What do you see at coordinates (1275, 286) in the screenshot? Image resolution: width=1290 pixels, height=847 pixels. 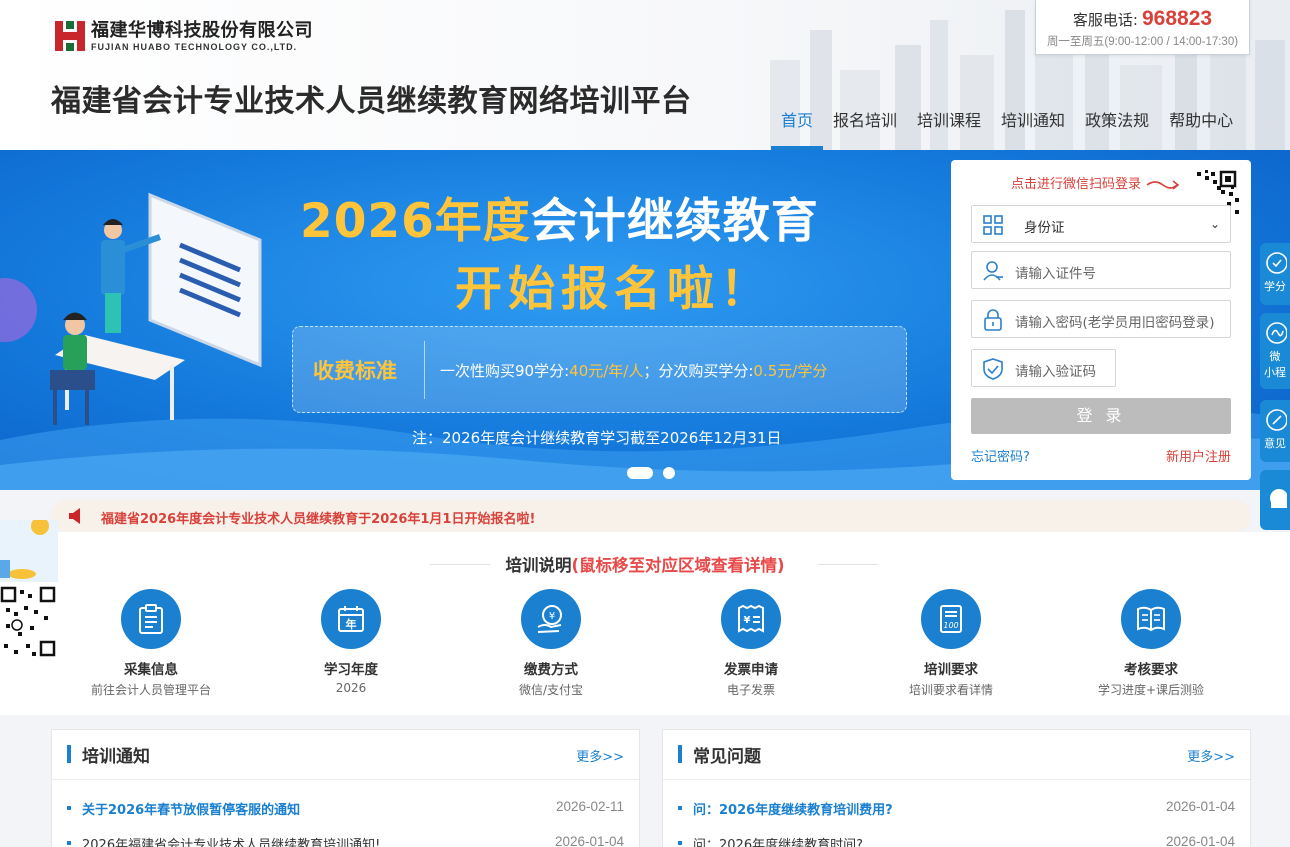 I see `side-tab-credits-label: 学分` at bounding box center [1275, 286].